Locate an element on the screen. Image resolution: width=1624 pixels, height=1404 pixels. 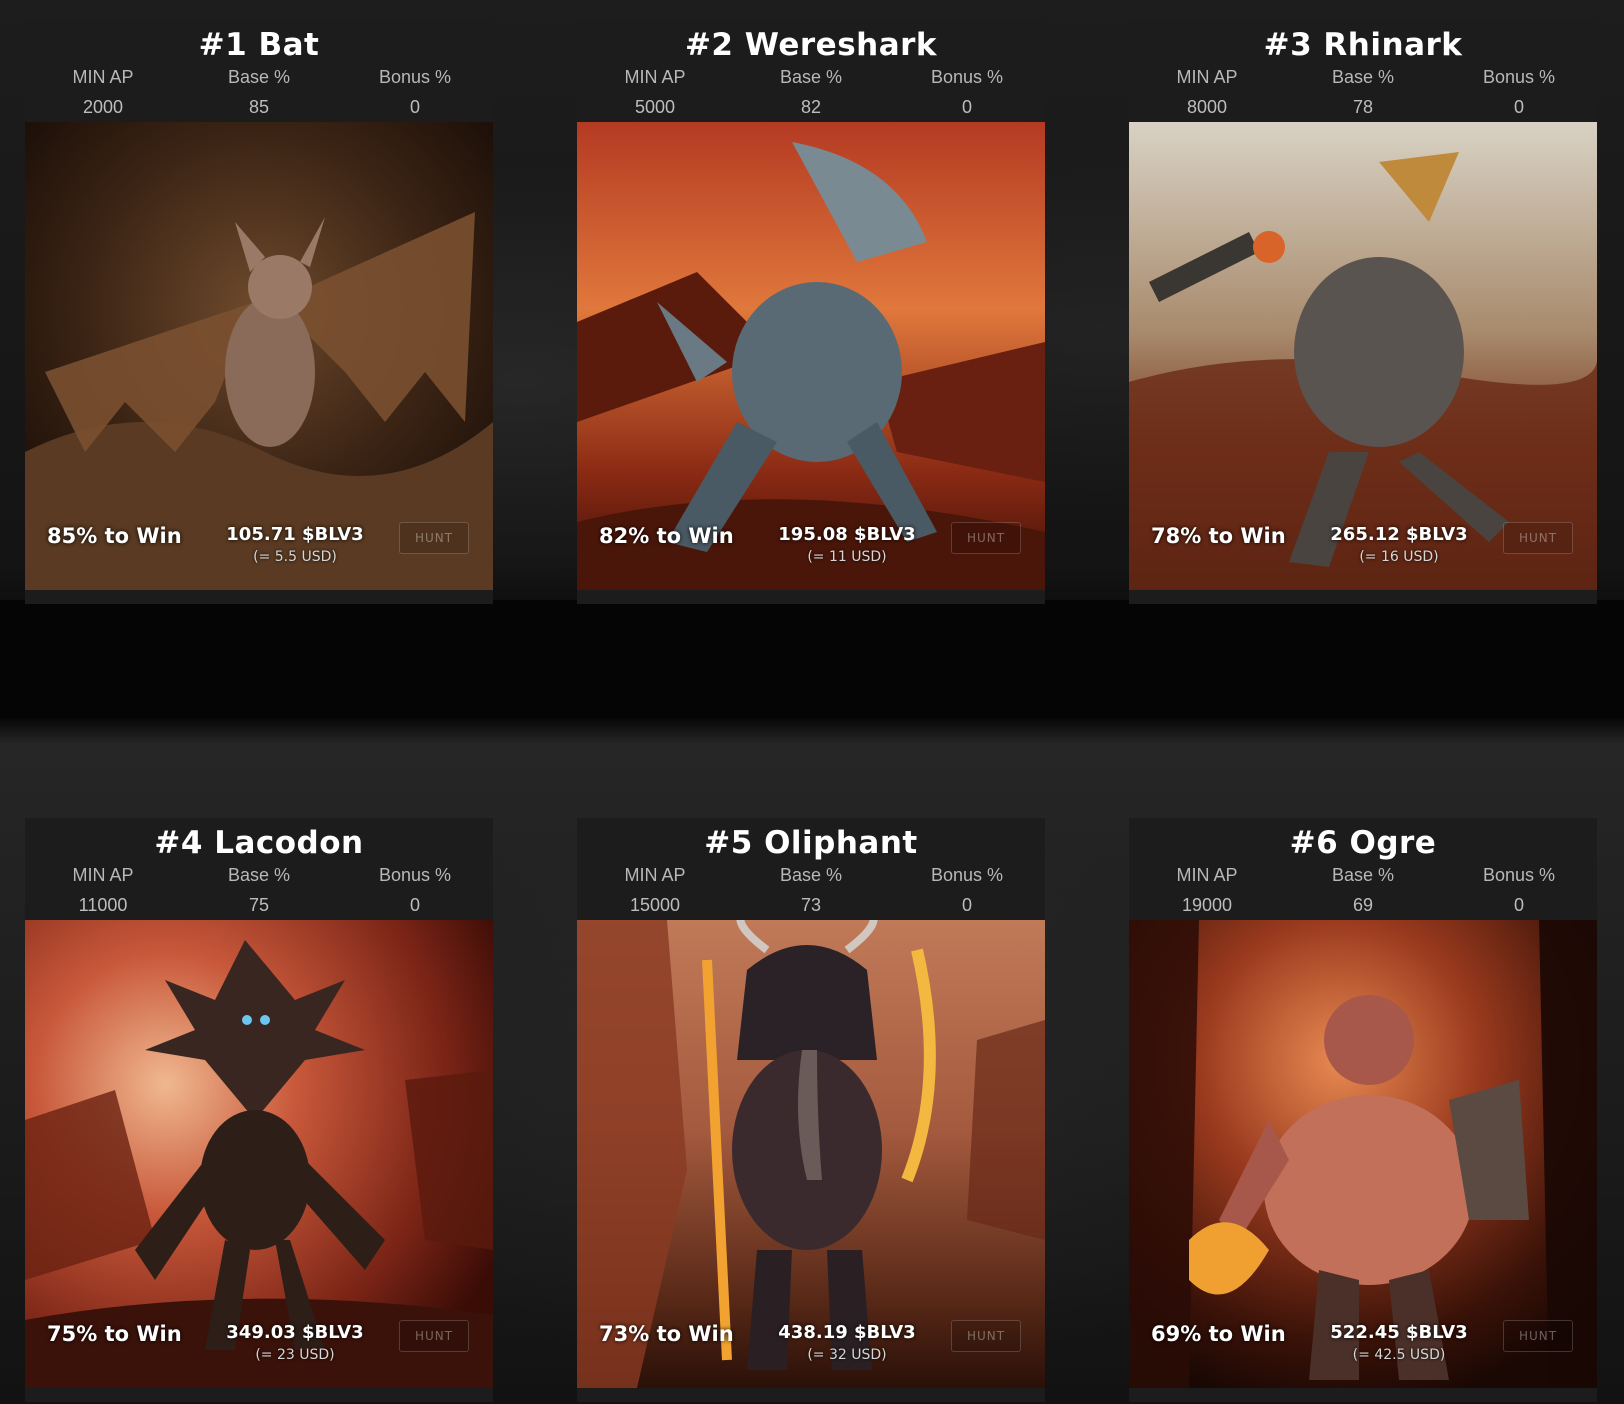
base-value: 69 is located at coordinates (1363, 905).